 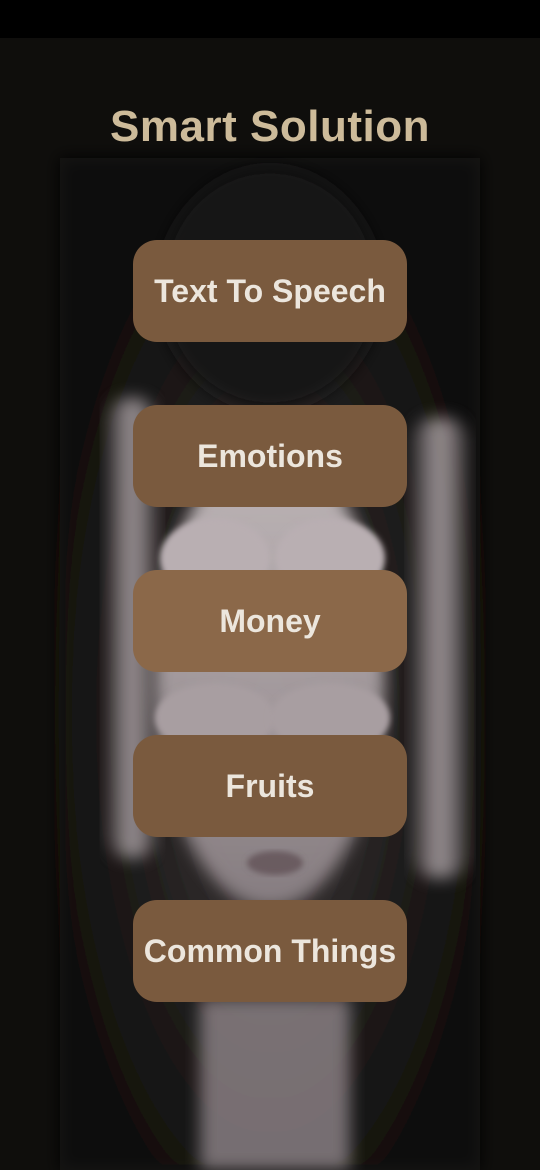 What do you see at coordinates (270, 621) in the screenshot?
I see `money-button: Money` at bounding box center [270, 621].